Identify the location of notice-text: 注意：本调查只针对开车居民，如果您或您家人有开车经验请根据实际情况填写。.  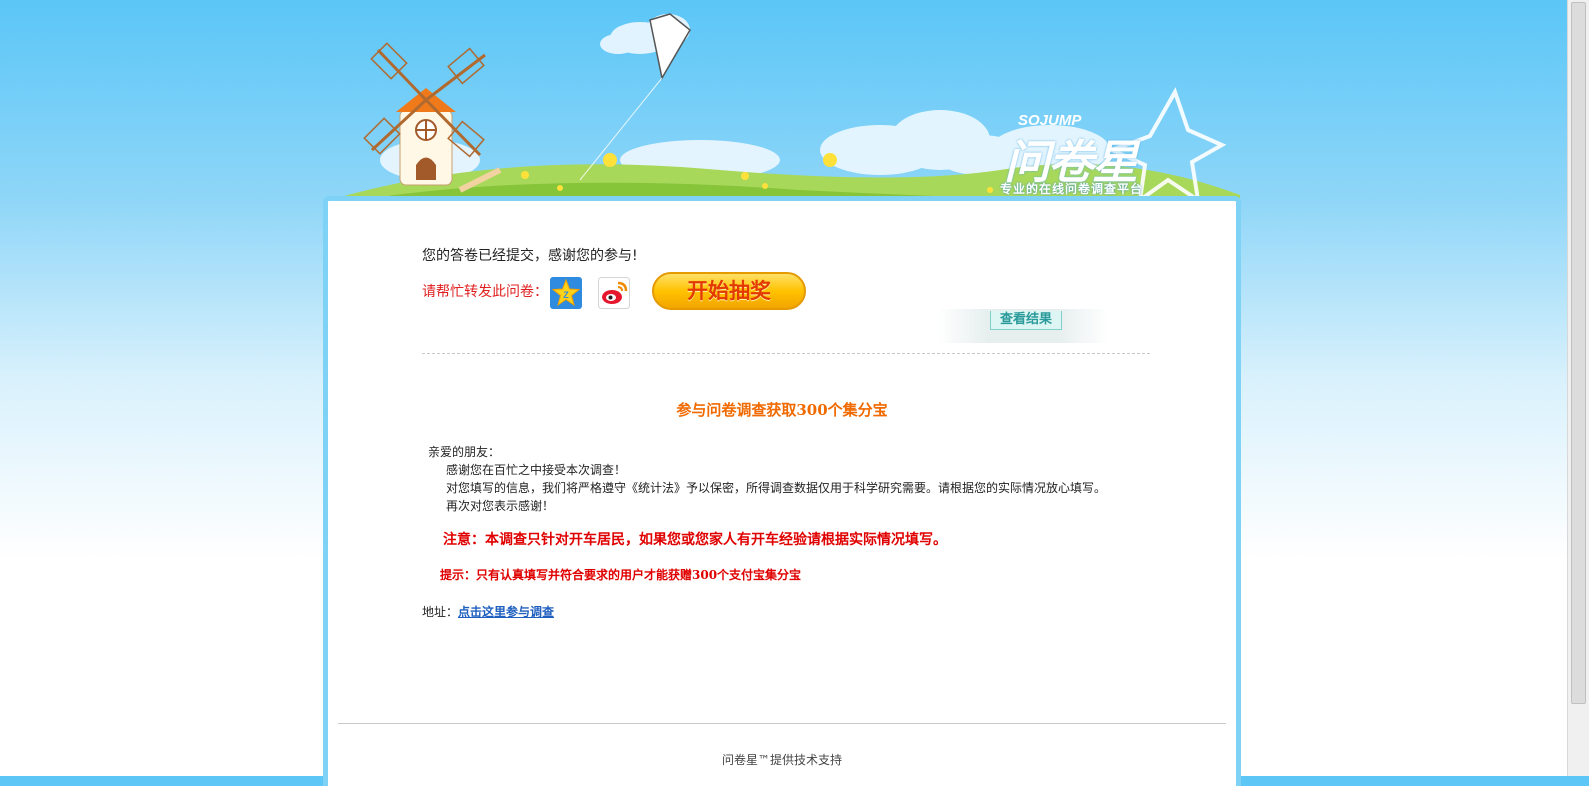
(695, 540).